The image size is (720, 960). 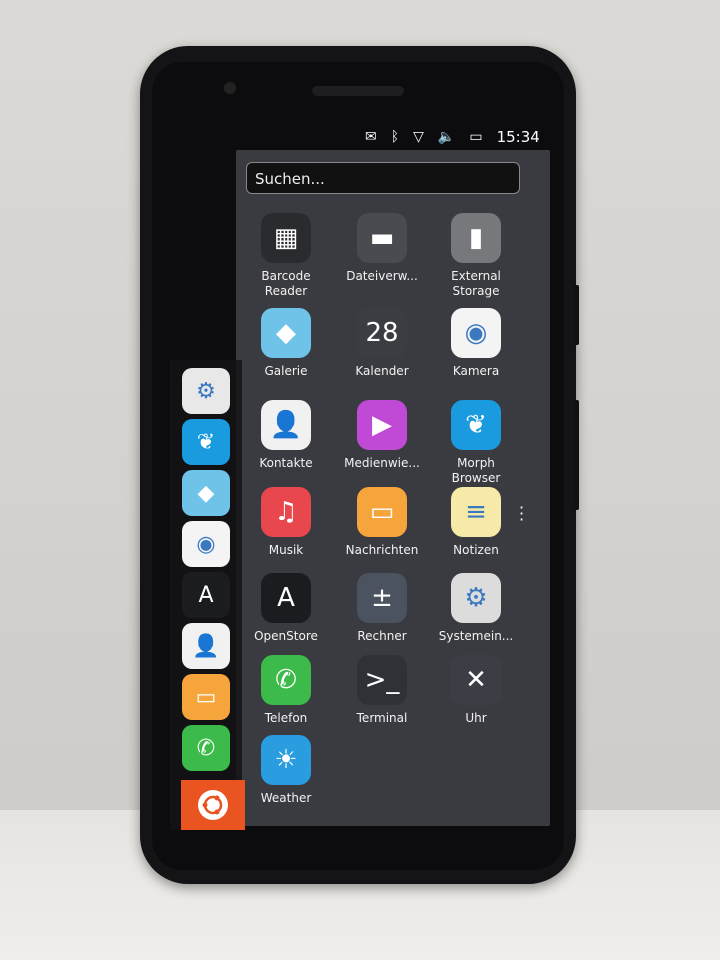 I want to click on app-label: Kontakte, so click(x=286, y=463).